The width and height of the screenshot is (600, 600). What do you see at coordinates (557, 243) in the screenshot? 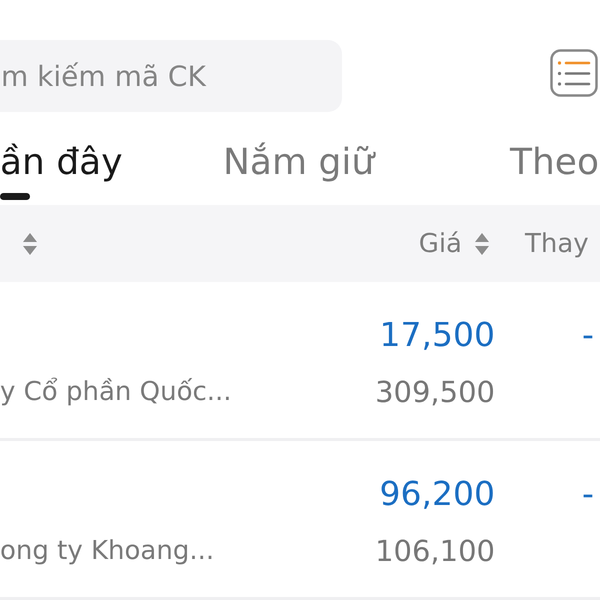
I see `column-header: Thay` at bounding box center [557, 243].